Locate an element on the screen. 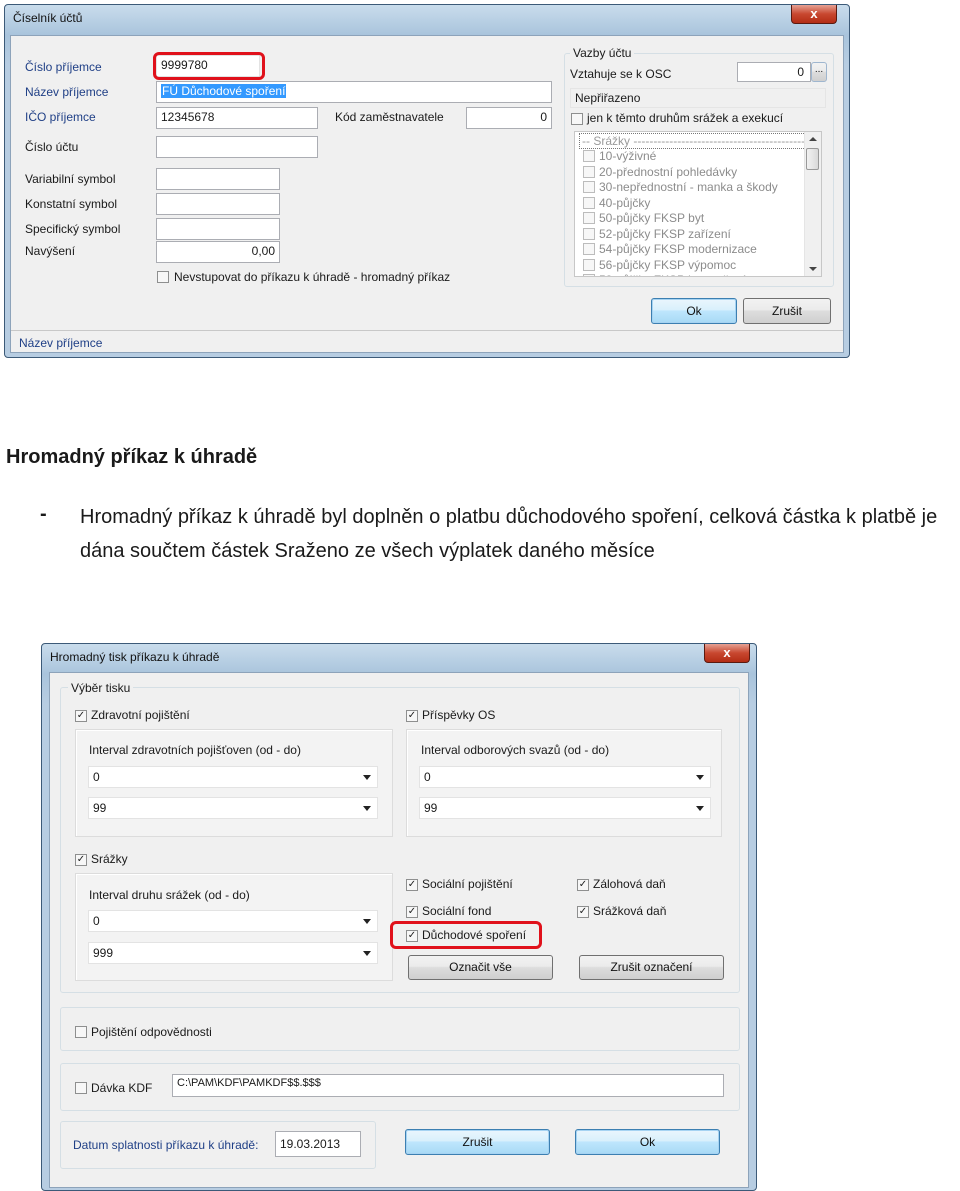 This screenshot has height=1191, width=960. prispevky-os-checkbox: ✓ is located at coordinates (412, 716).